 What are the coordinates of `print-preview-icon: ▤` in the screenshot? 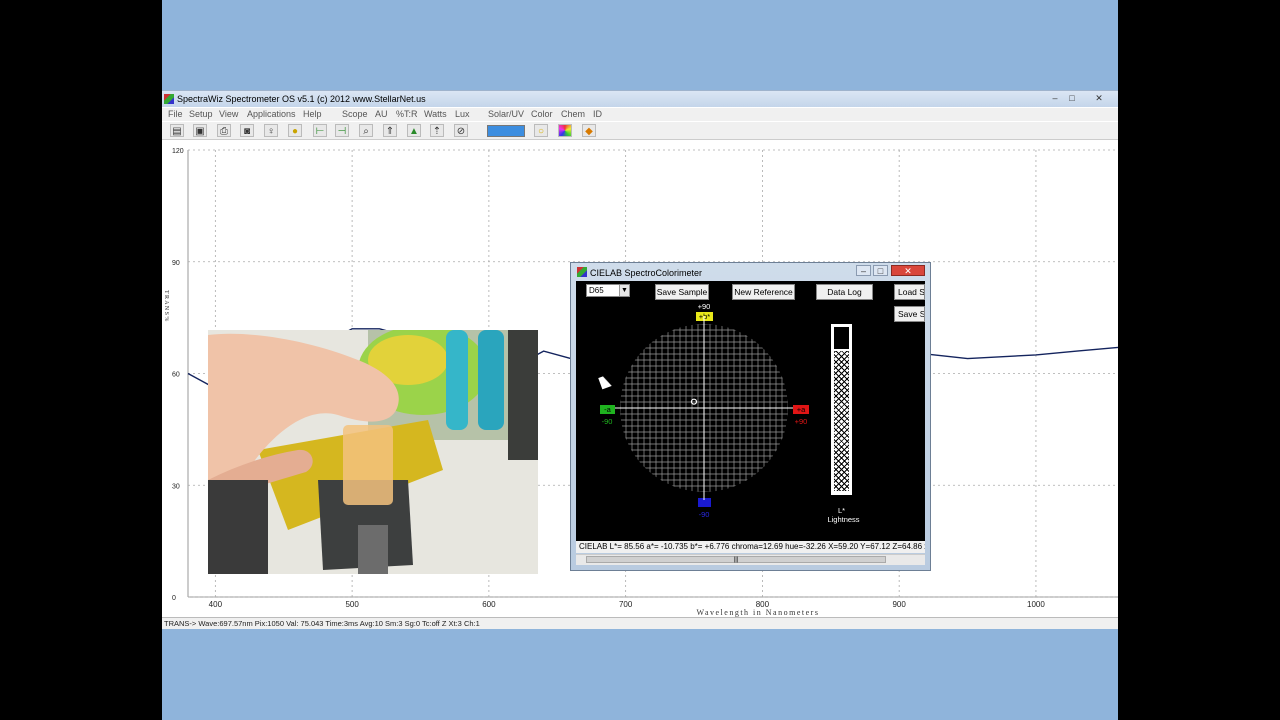 It's located at (177, 130).